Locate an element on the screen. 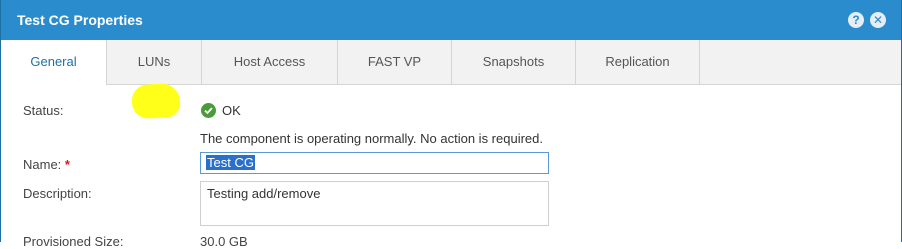  required-marker: * is located at coordinates (67, 164).